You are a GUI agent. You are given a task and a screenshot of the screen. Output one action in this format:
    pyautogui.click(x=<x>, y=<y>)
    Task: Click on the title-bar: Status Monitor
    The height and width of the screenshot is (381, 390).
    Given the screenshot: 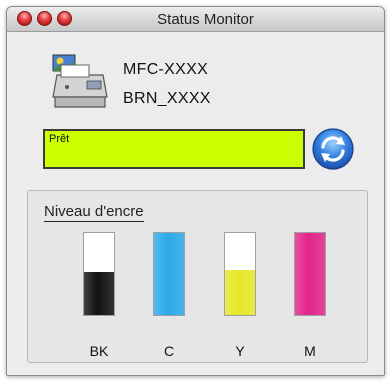 What is the action you would take?
    pyautogui.click(x=195, y=19)
    